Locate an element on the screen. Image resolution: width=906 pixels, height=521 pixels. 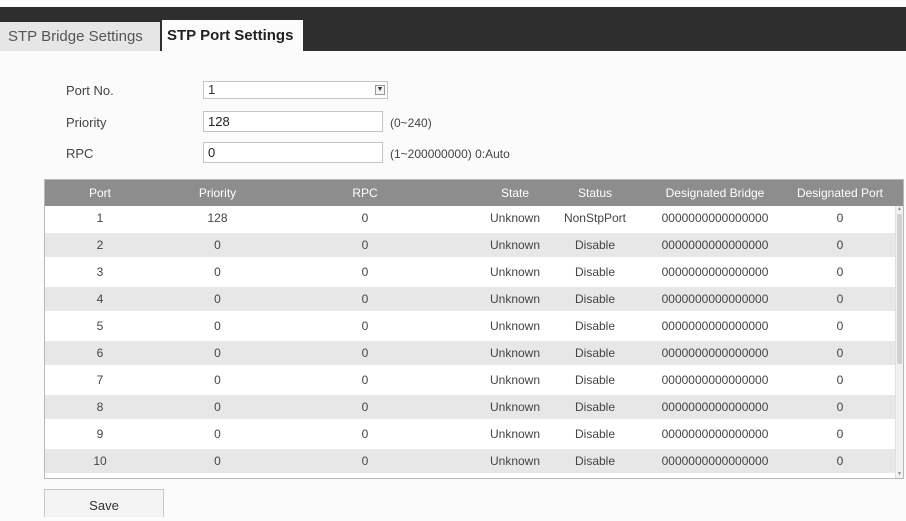
chevron-down-icon: ▼ is located at coordinates (380, 90).